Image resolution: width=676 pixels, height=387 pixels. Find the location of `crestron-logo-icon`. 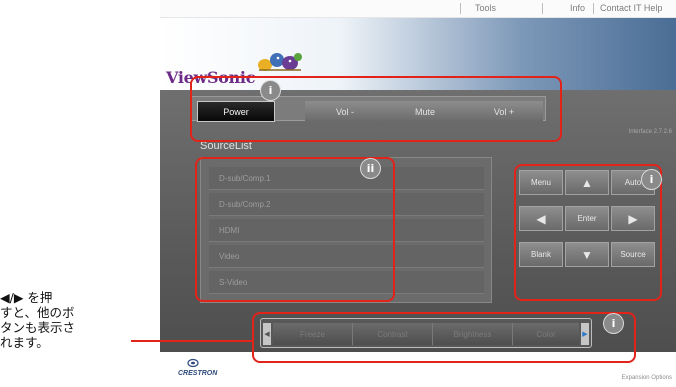

crestron-logo-icon is located at coordinates (193, 363).